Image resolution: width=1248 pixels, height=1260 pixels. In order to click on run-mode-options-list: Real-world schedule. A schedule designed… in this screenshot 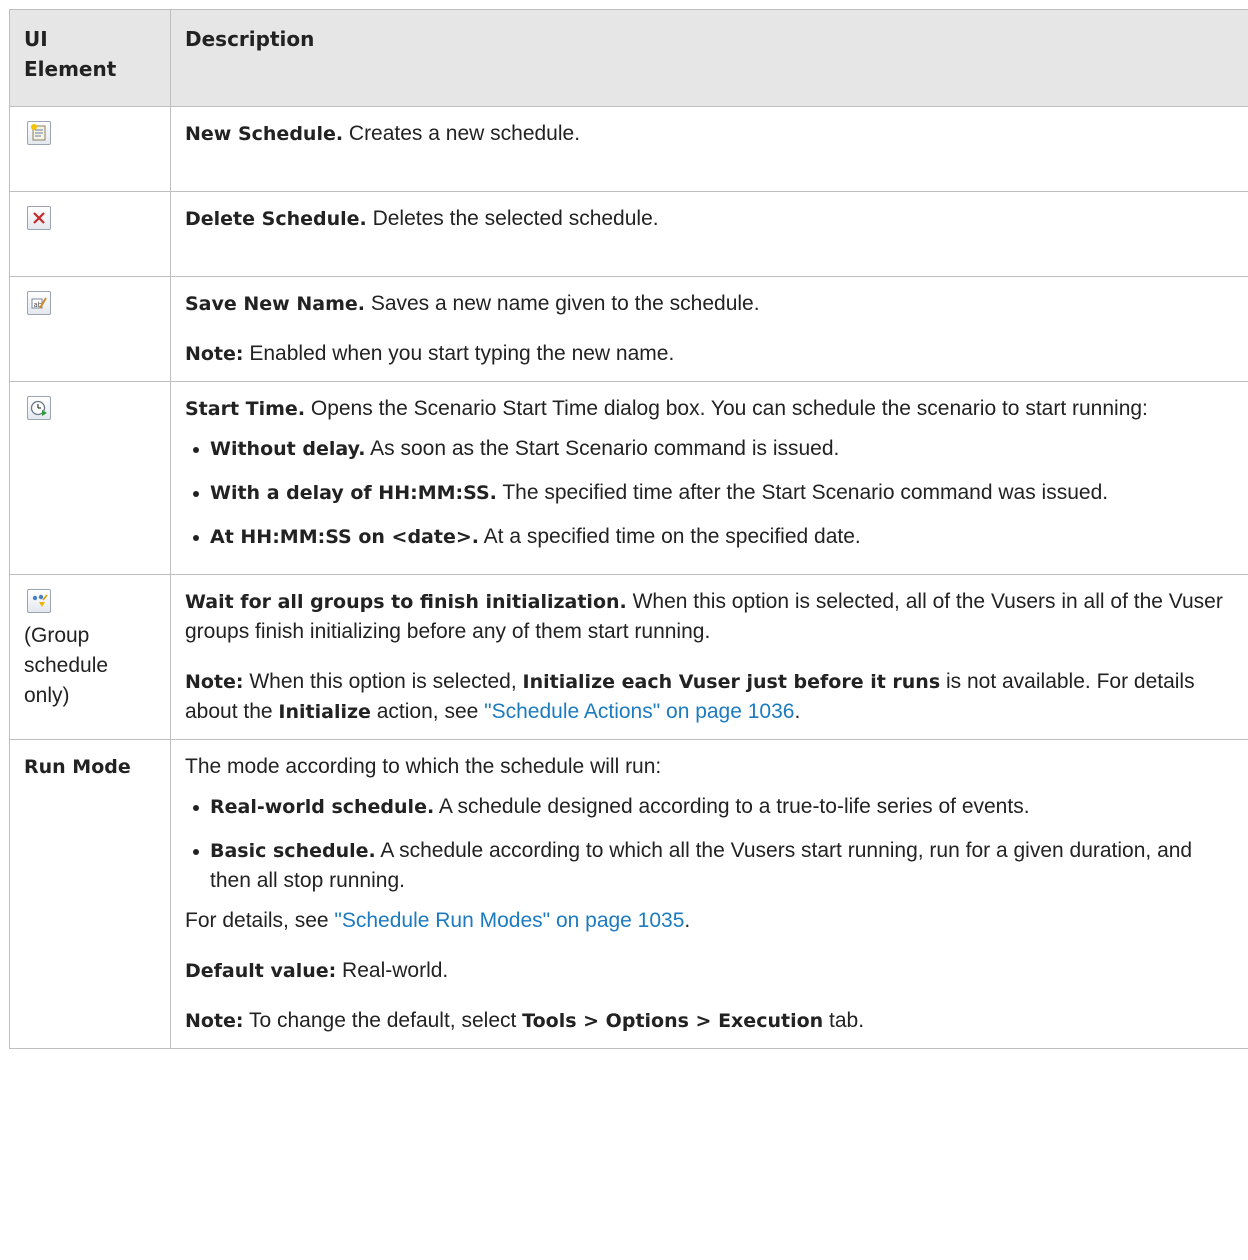, I will do `click(709, 844)`.